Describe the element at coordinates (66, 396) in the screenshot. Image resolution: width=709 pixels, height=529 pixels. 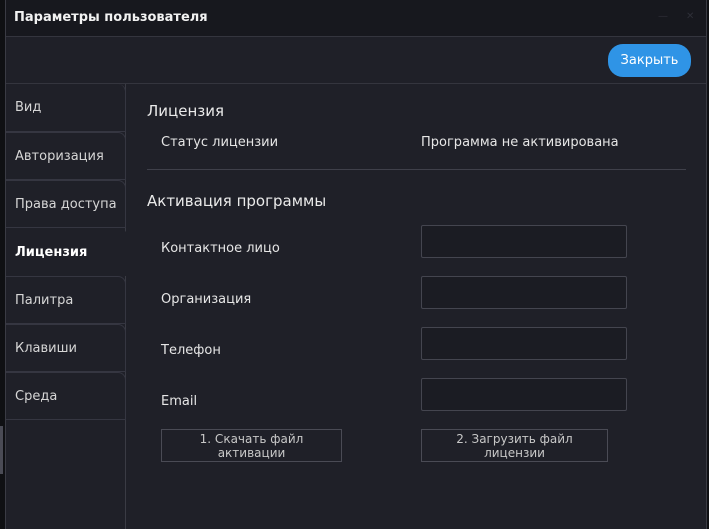
I see `sidebar-item-environment: Среда` at that location.